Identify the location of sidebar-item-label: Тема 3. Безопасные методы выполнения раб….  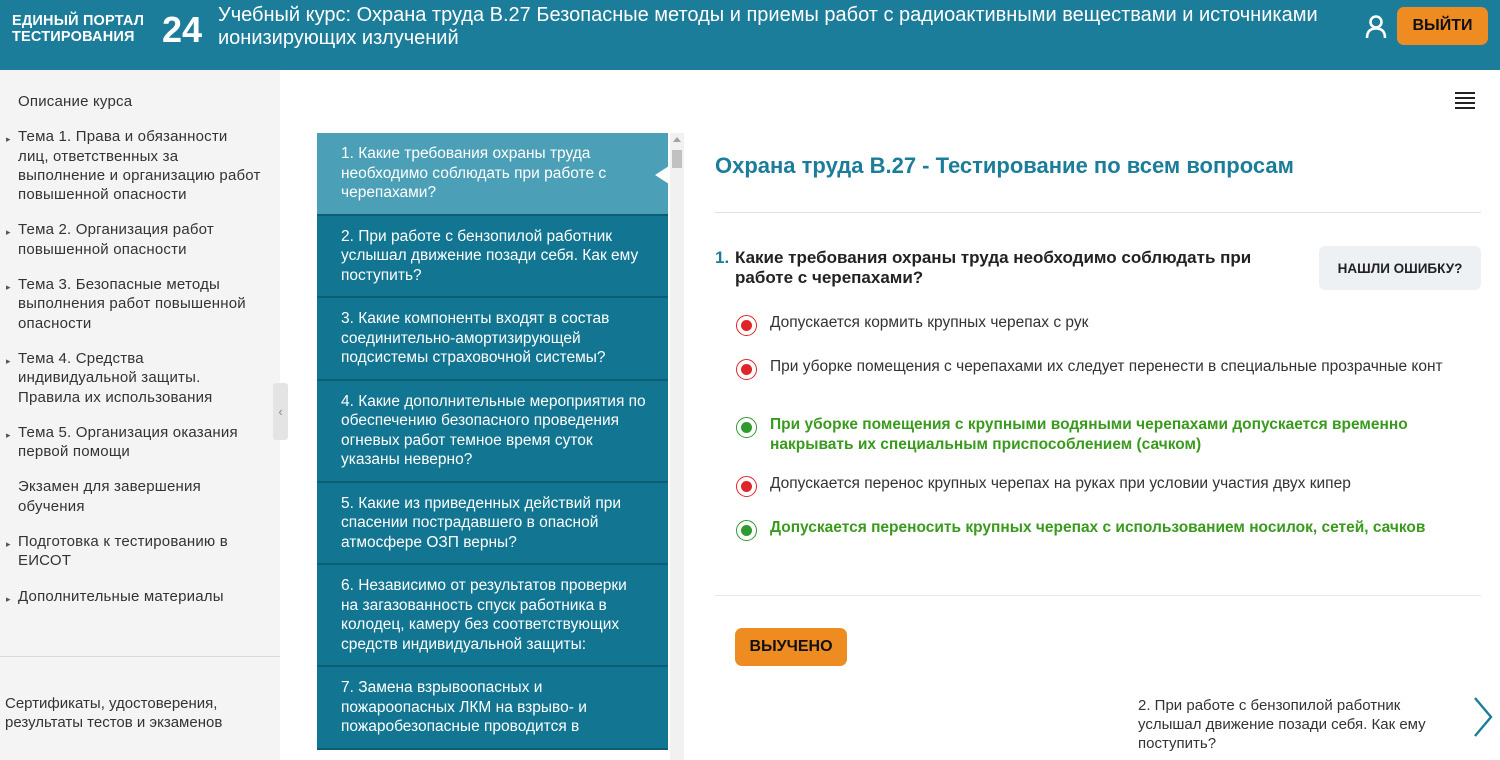
(132, 304).